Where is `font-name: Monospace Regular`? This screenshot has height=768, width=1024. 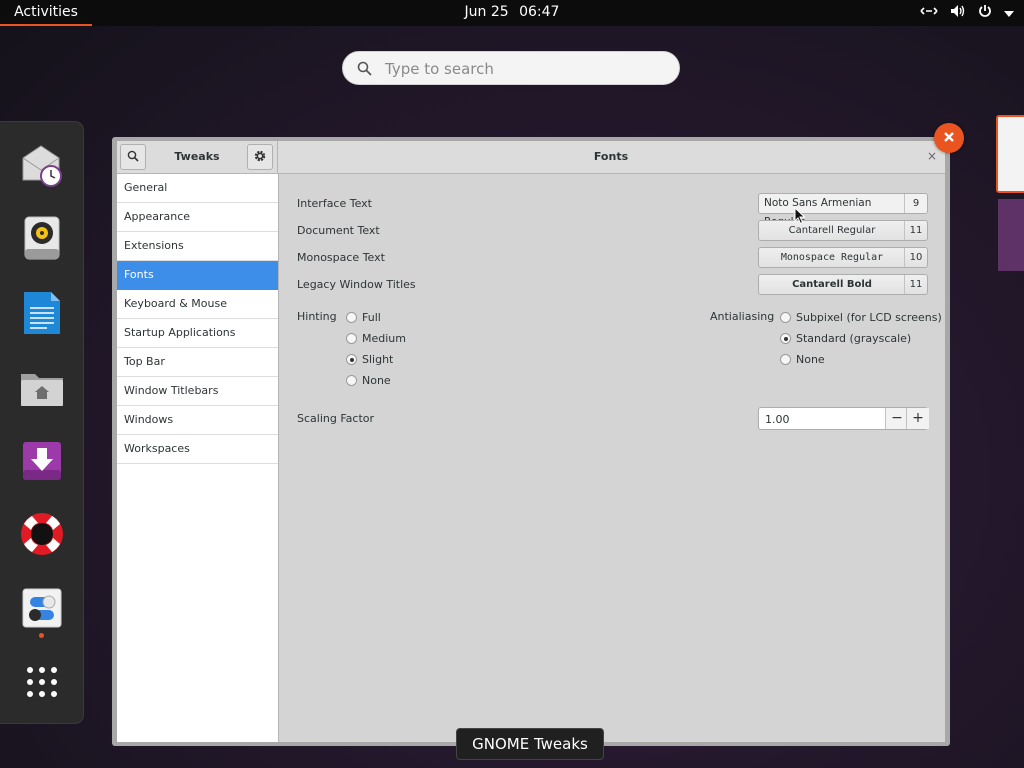
font-name: Monospace Regular is located at coordinates (832, 257).